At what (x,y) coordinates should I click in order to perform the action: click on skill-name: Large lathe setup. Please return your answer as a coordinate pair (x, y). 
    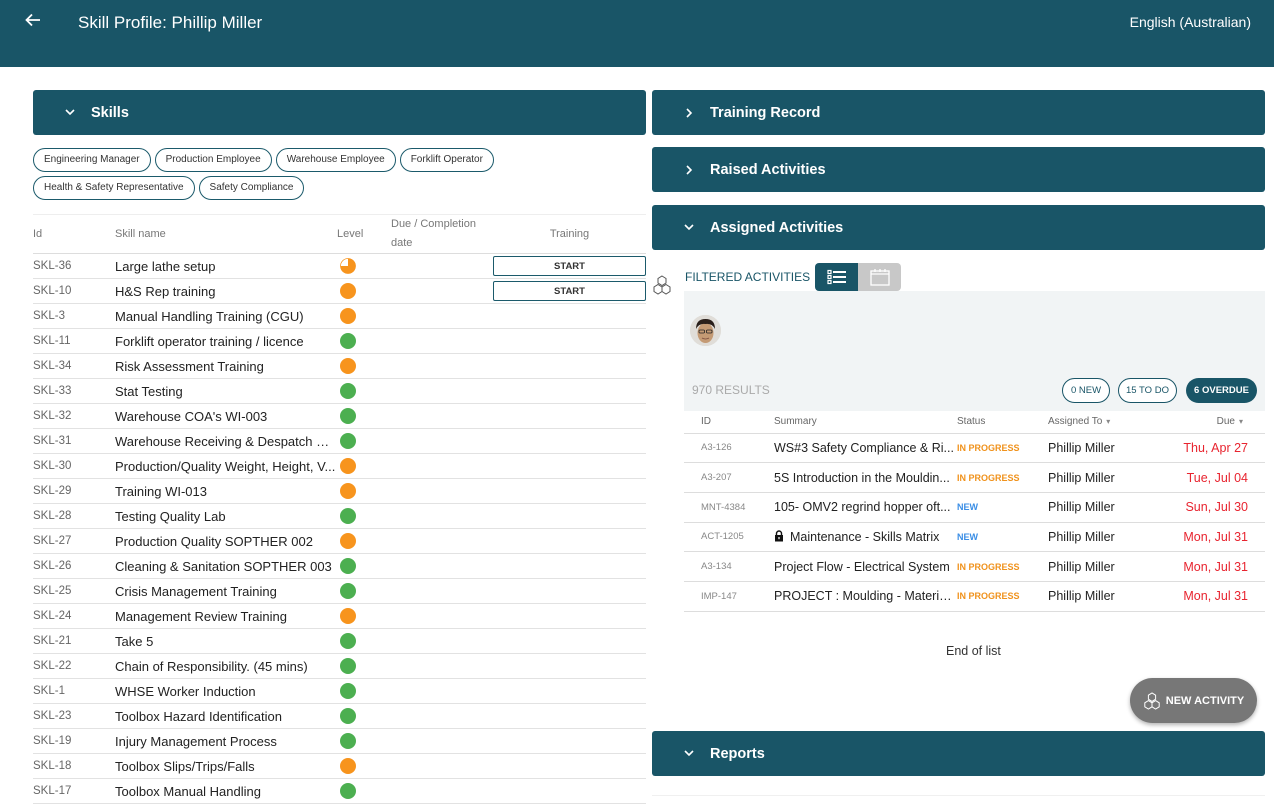
    Looking at the image, I should click on (226, 266).